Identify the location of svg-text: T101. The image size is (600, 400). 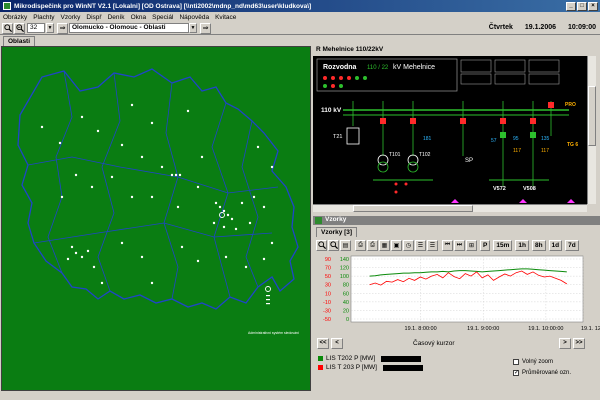
(395, 155).